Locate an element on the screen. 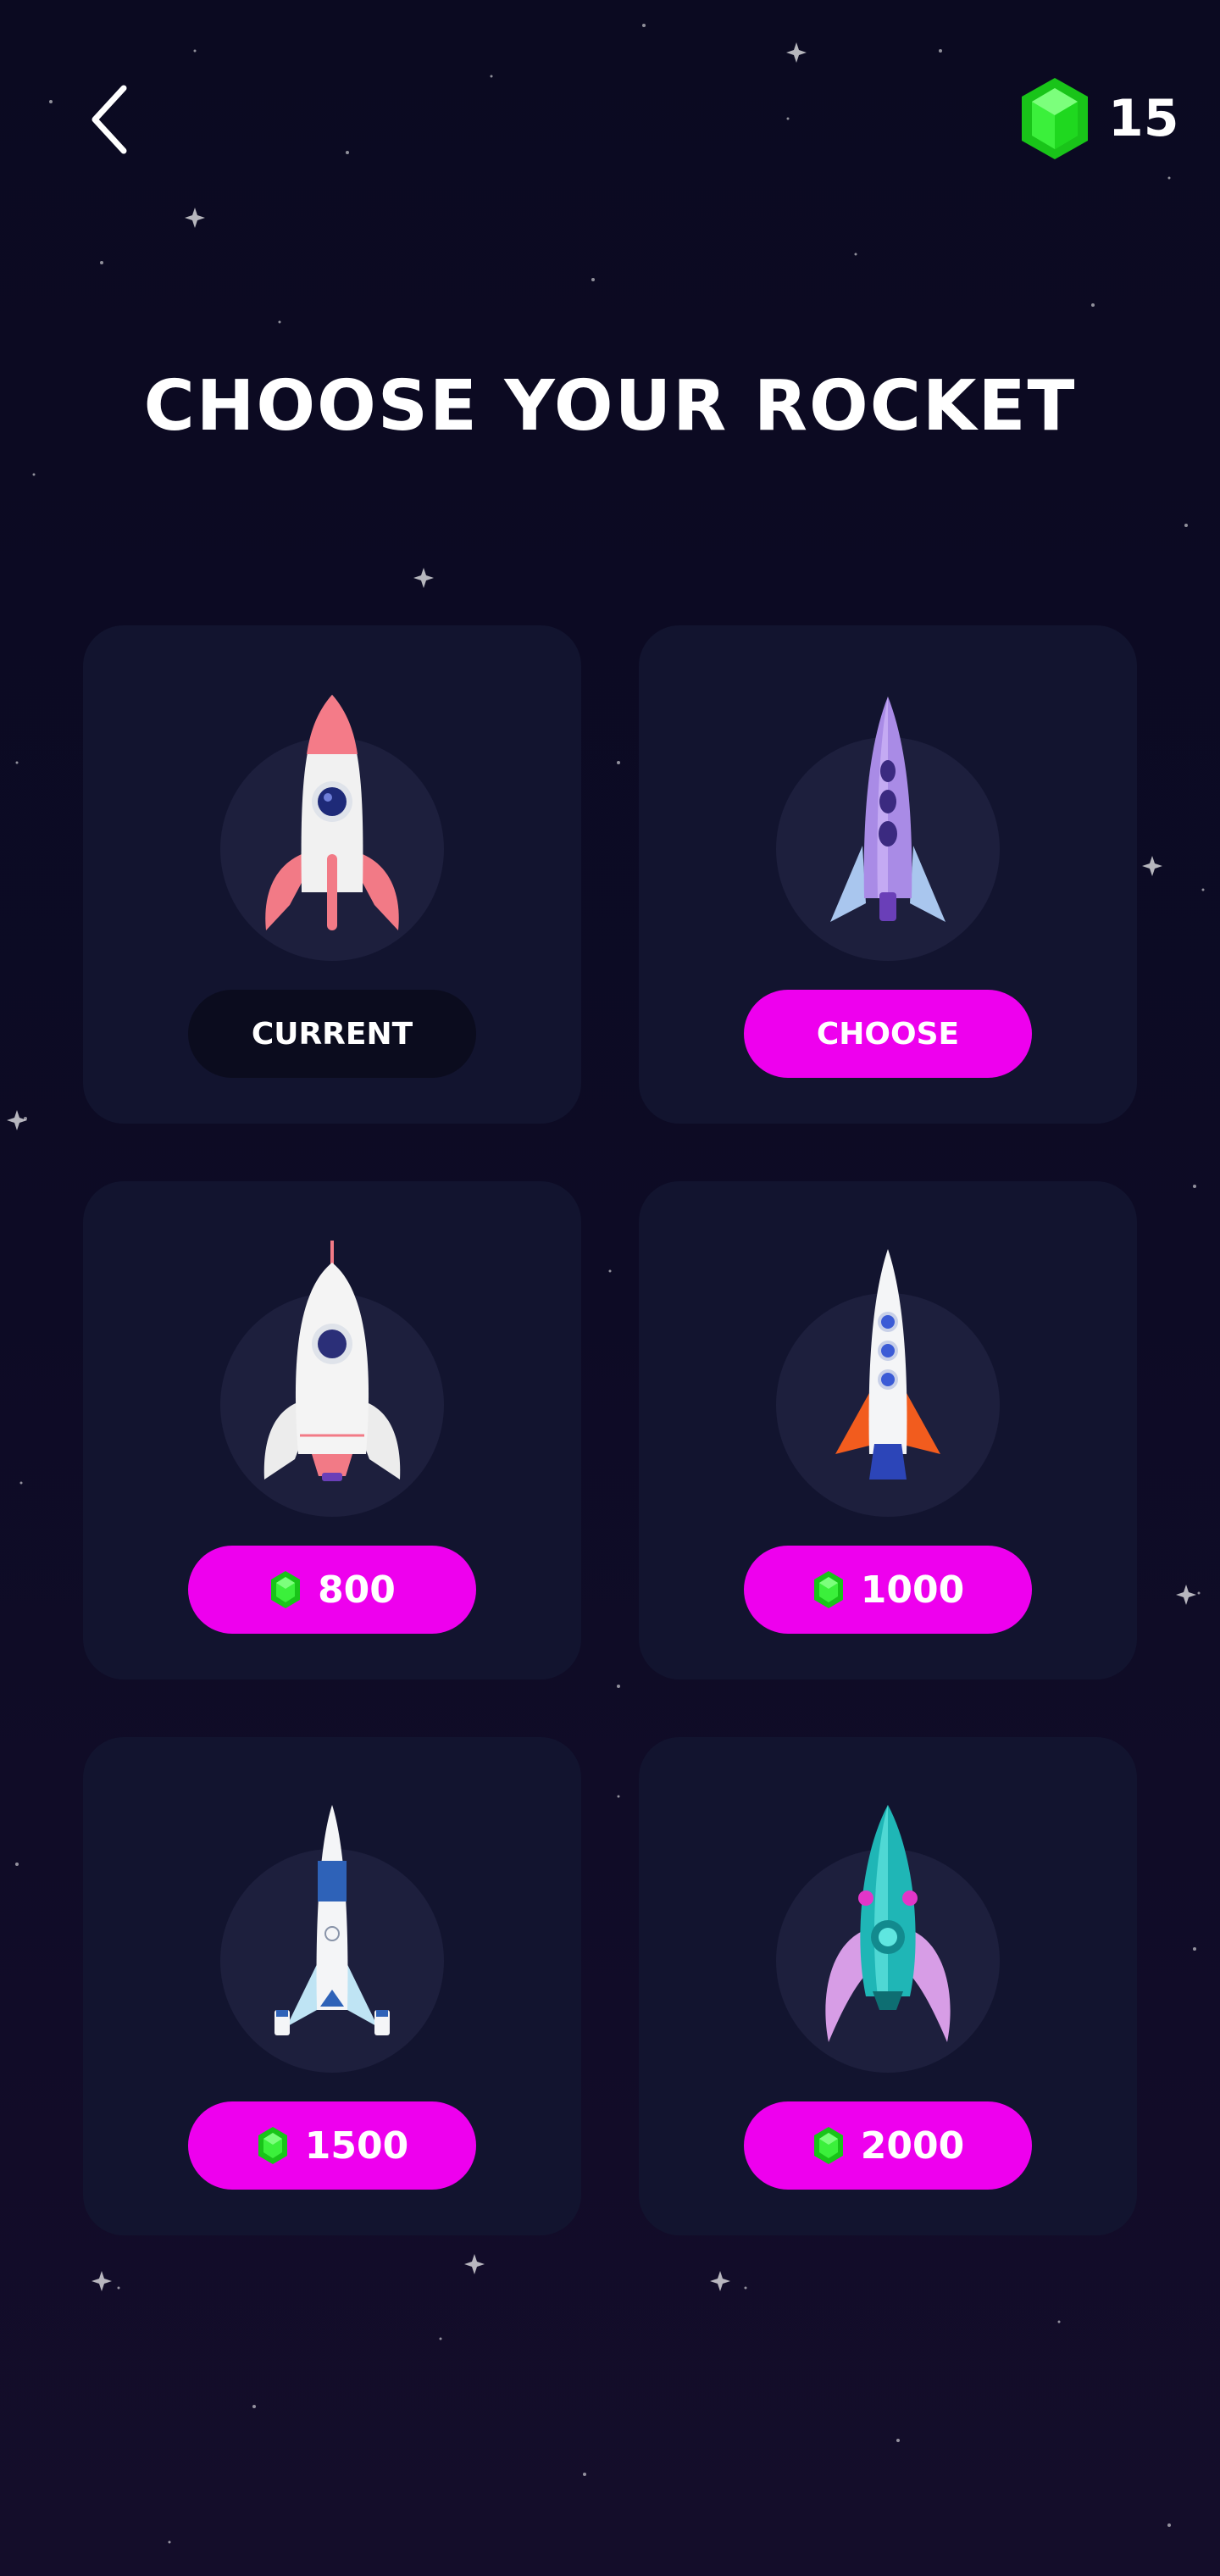  rocket-card-3: 800 is located at coordinates (332, 1430).